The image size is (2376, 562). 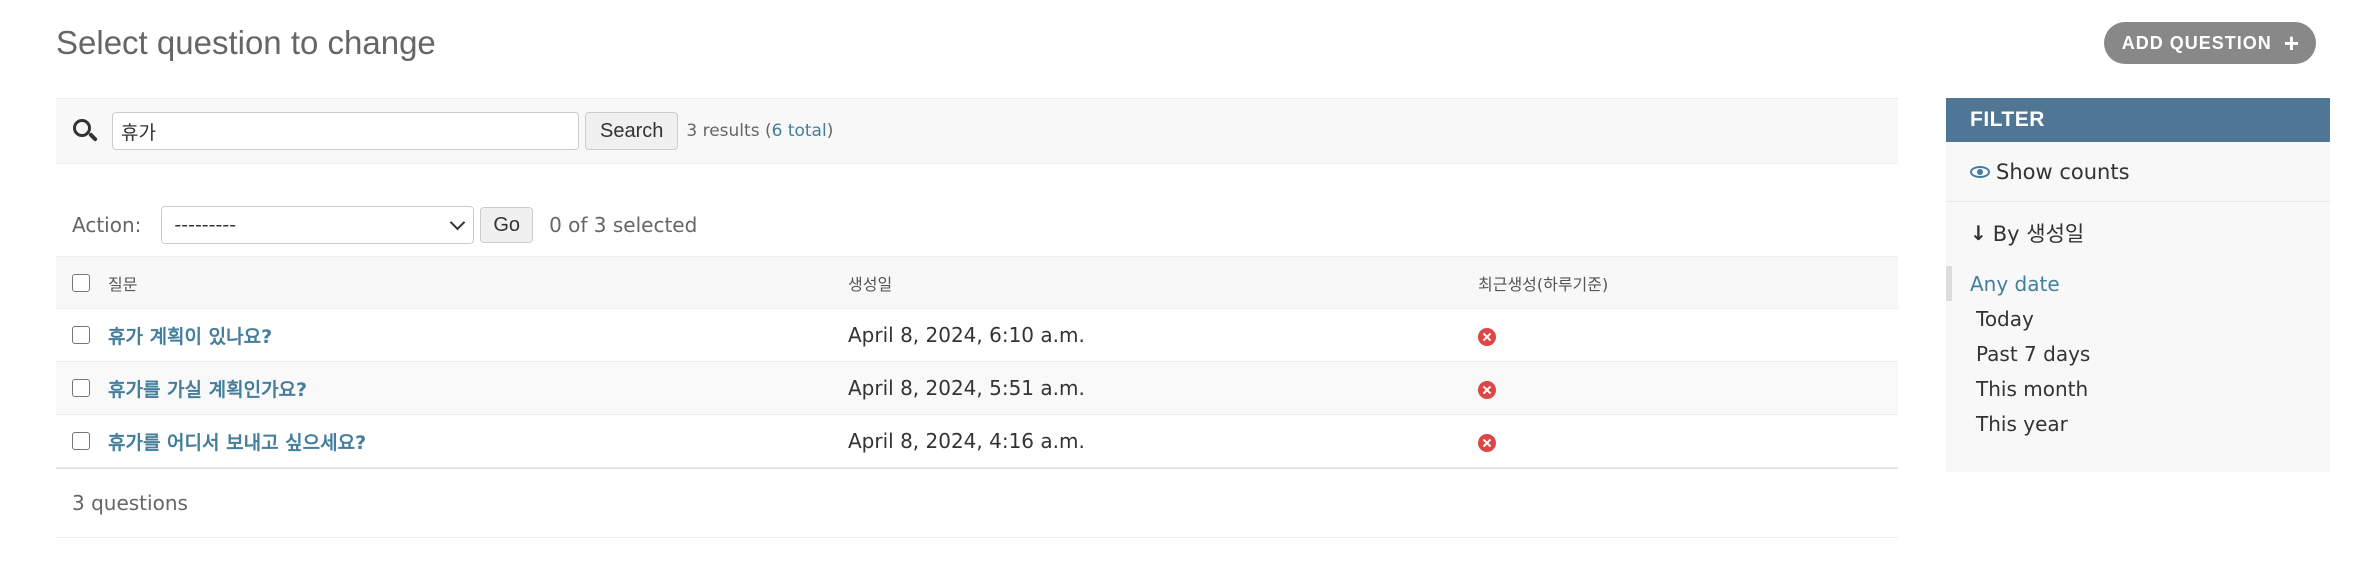 What do you see at coordinates (507, 225) in the screenshot?
I see `go-button: Go` at bounding box center [507, 225].